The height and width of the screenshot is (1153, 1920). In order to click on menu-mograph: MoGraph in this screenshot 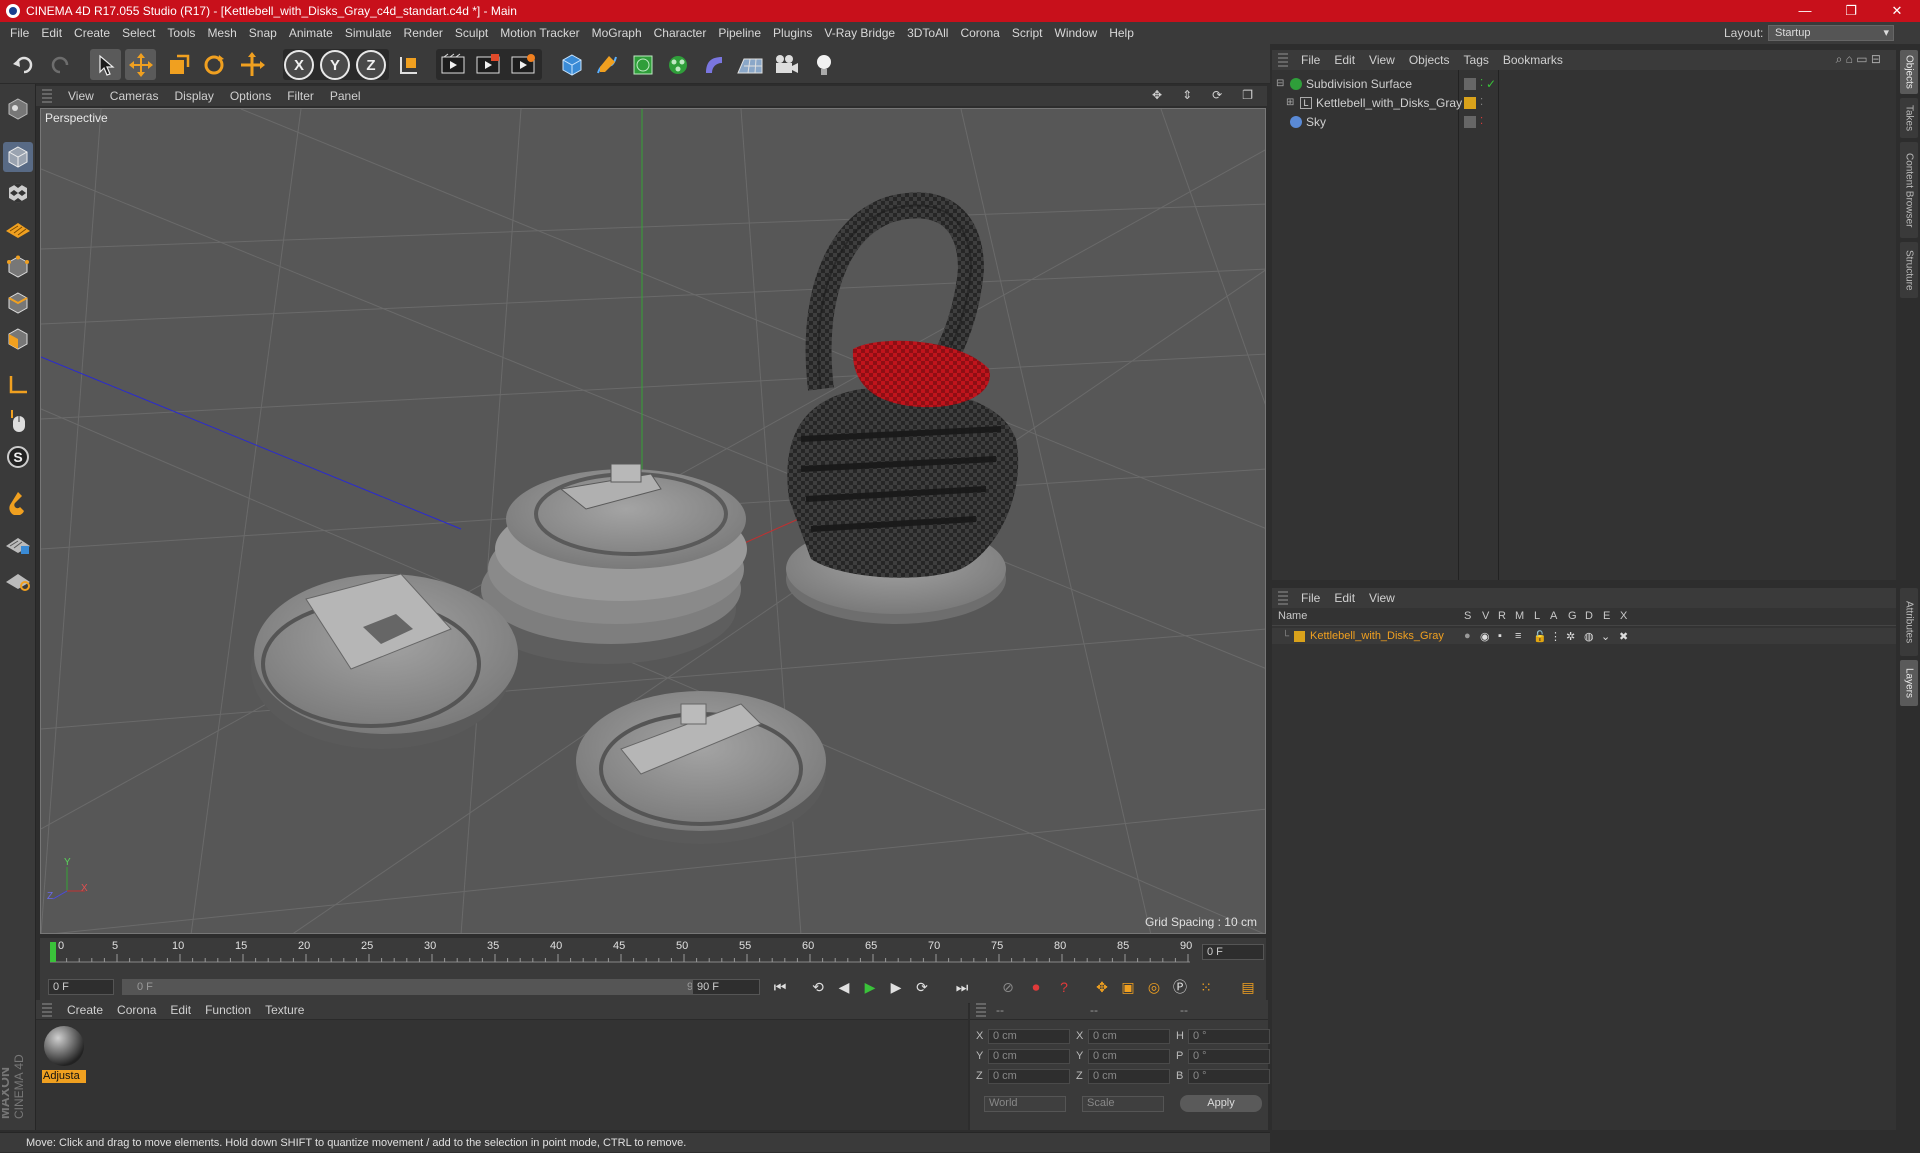, I will do `click(617, 33)`.